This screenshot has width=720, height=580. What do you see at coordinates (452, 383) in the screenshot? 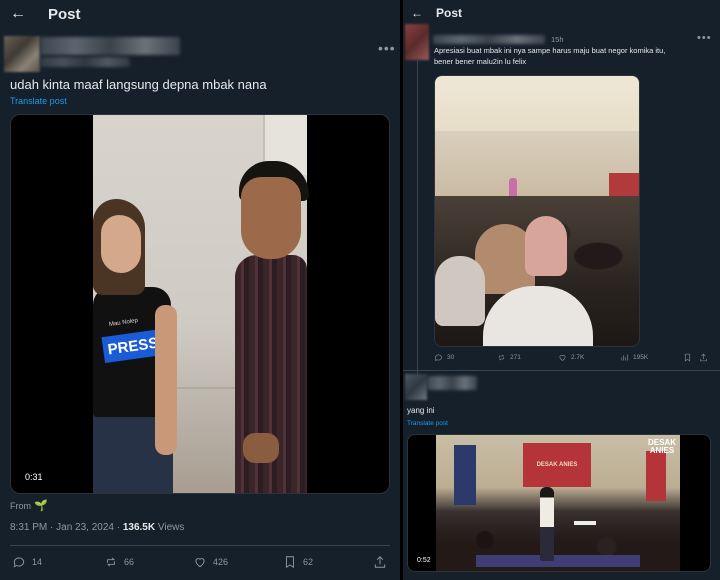
I see `reply2-author-redacted` at bounding box center [452, 383].